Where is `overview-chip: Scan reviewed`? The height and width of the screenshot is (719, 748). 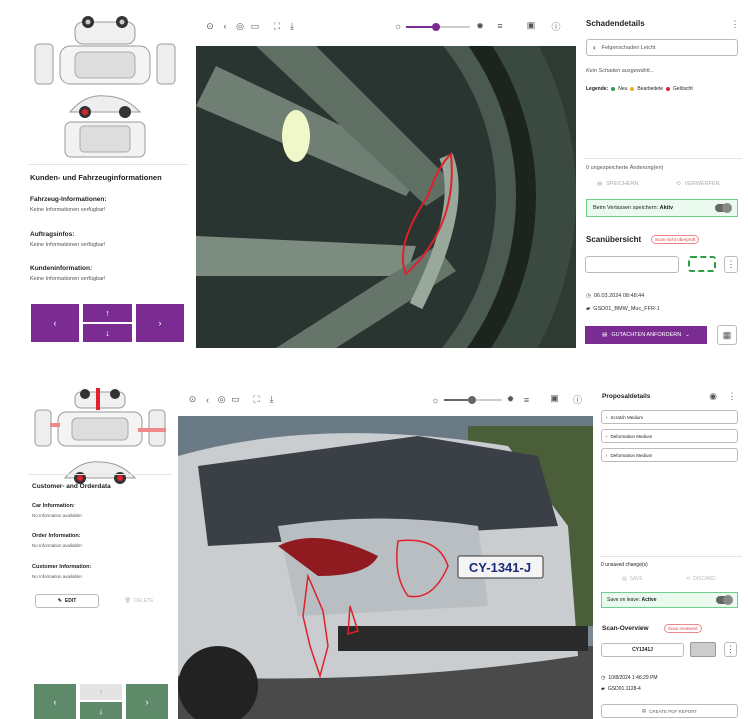
overview-chip: Scan reviewed is located at coordinates (683, 628).